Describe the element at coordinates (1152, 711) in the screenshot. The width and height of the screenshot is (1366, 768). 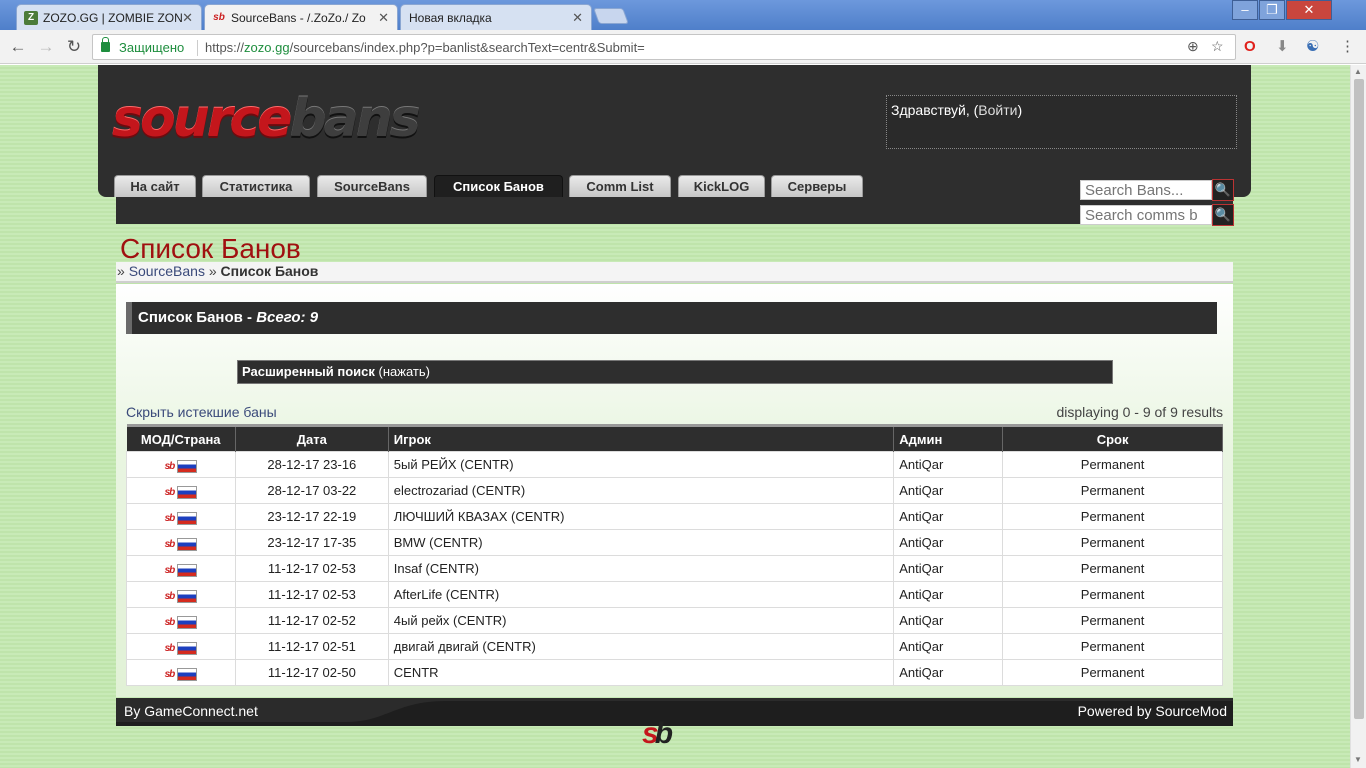
I see `footer-credit-right: Powered by SourceMod` at that location.